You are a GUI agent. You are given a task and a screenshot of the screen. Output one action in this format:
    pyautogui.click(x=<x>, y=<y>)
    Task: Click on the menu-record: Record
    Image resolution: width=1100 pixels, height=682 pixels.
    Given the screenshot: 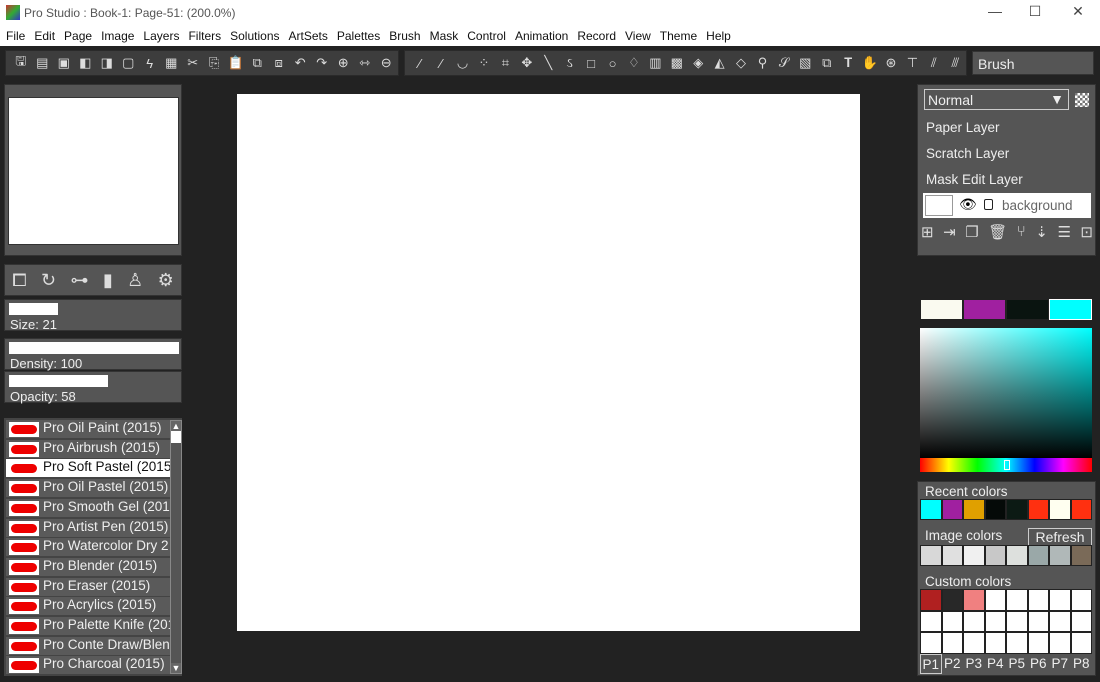 What is the action you would take?
    pyautogui.click(x=599, y=36)
    